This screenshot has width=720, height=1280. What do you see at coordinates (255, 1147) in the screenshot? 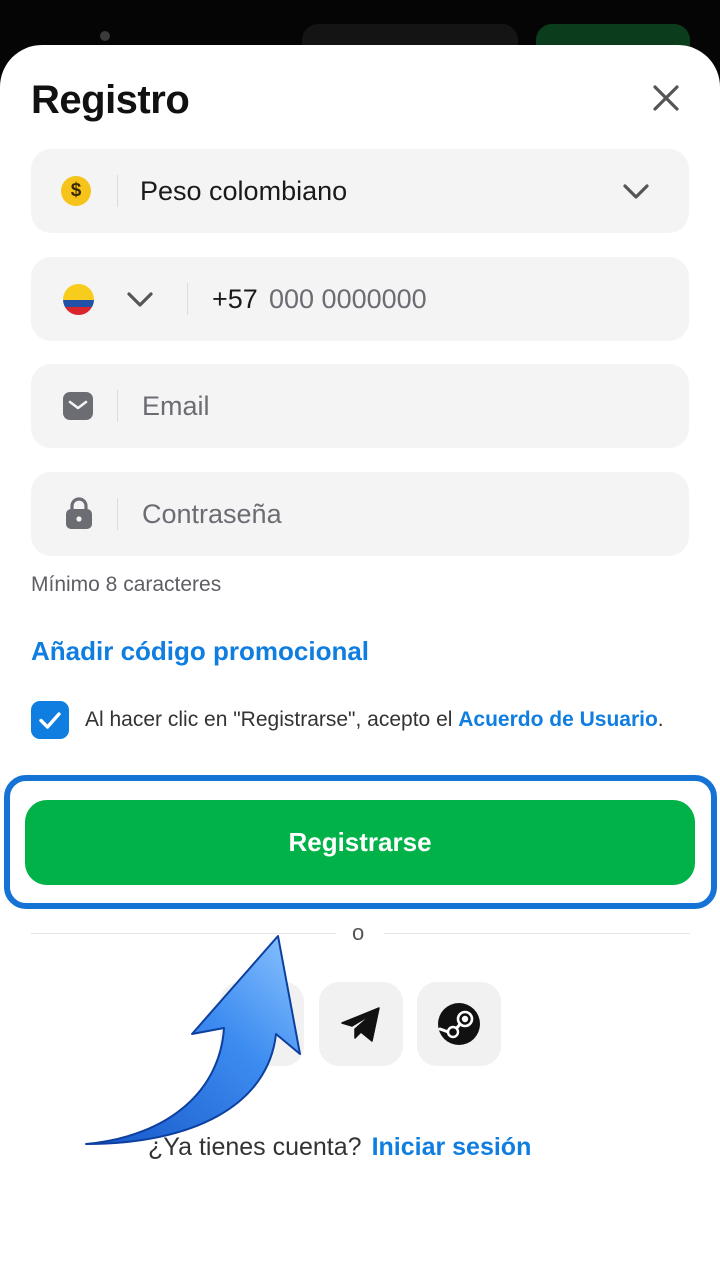
I see `login-question: ¿Ya tienes cuenta?` at bounding box center [255, 1147].